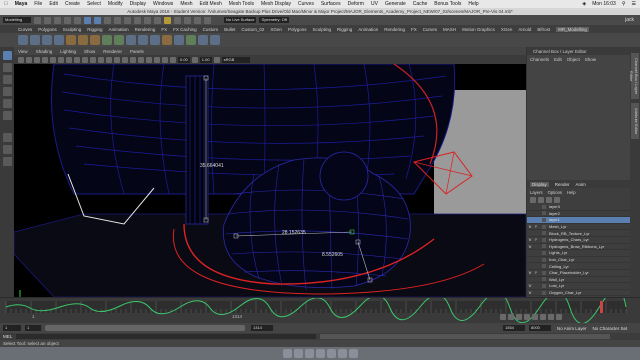  I want to click on camera-select-icon, so click(21, 59).